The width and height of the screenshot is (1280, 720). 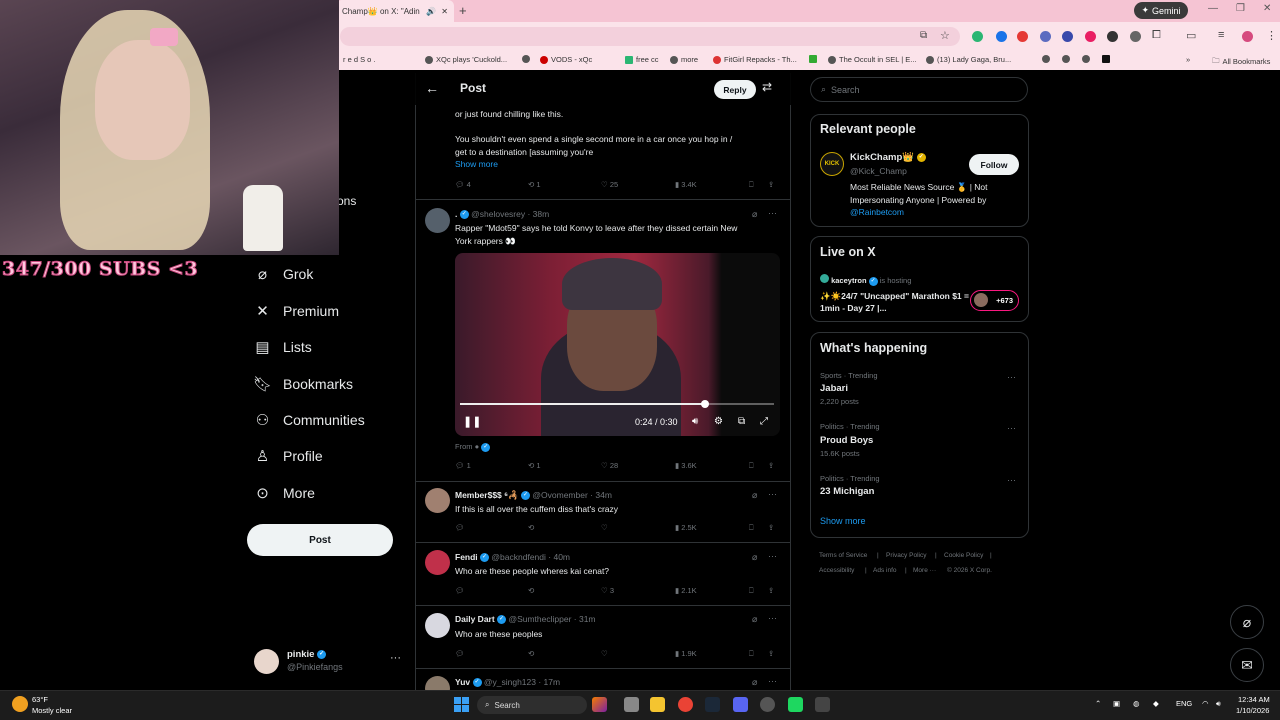 What do you see at coordinates (923, 35) in the screenshot?
I see `install-icon: ⧉` at bounding box center [923, 35].